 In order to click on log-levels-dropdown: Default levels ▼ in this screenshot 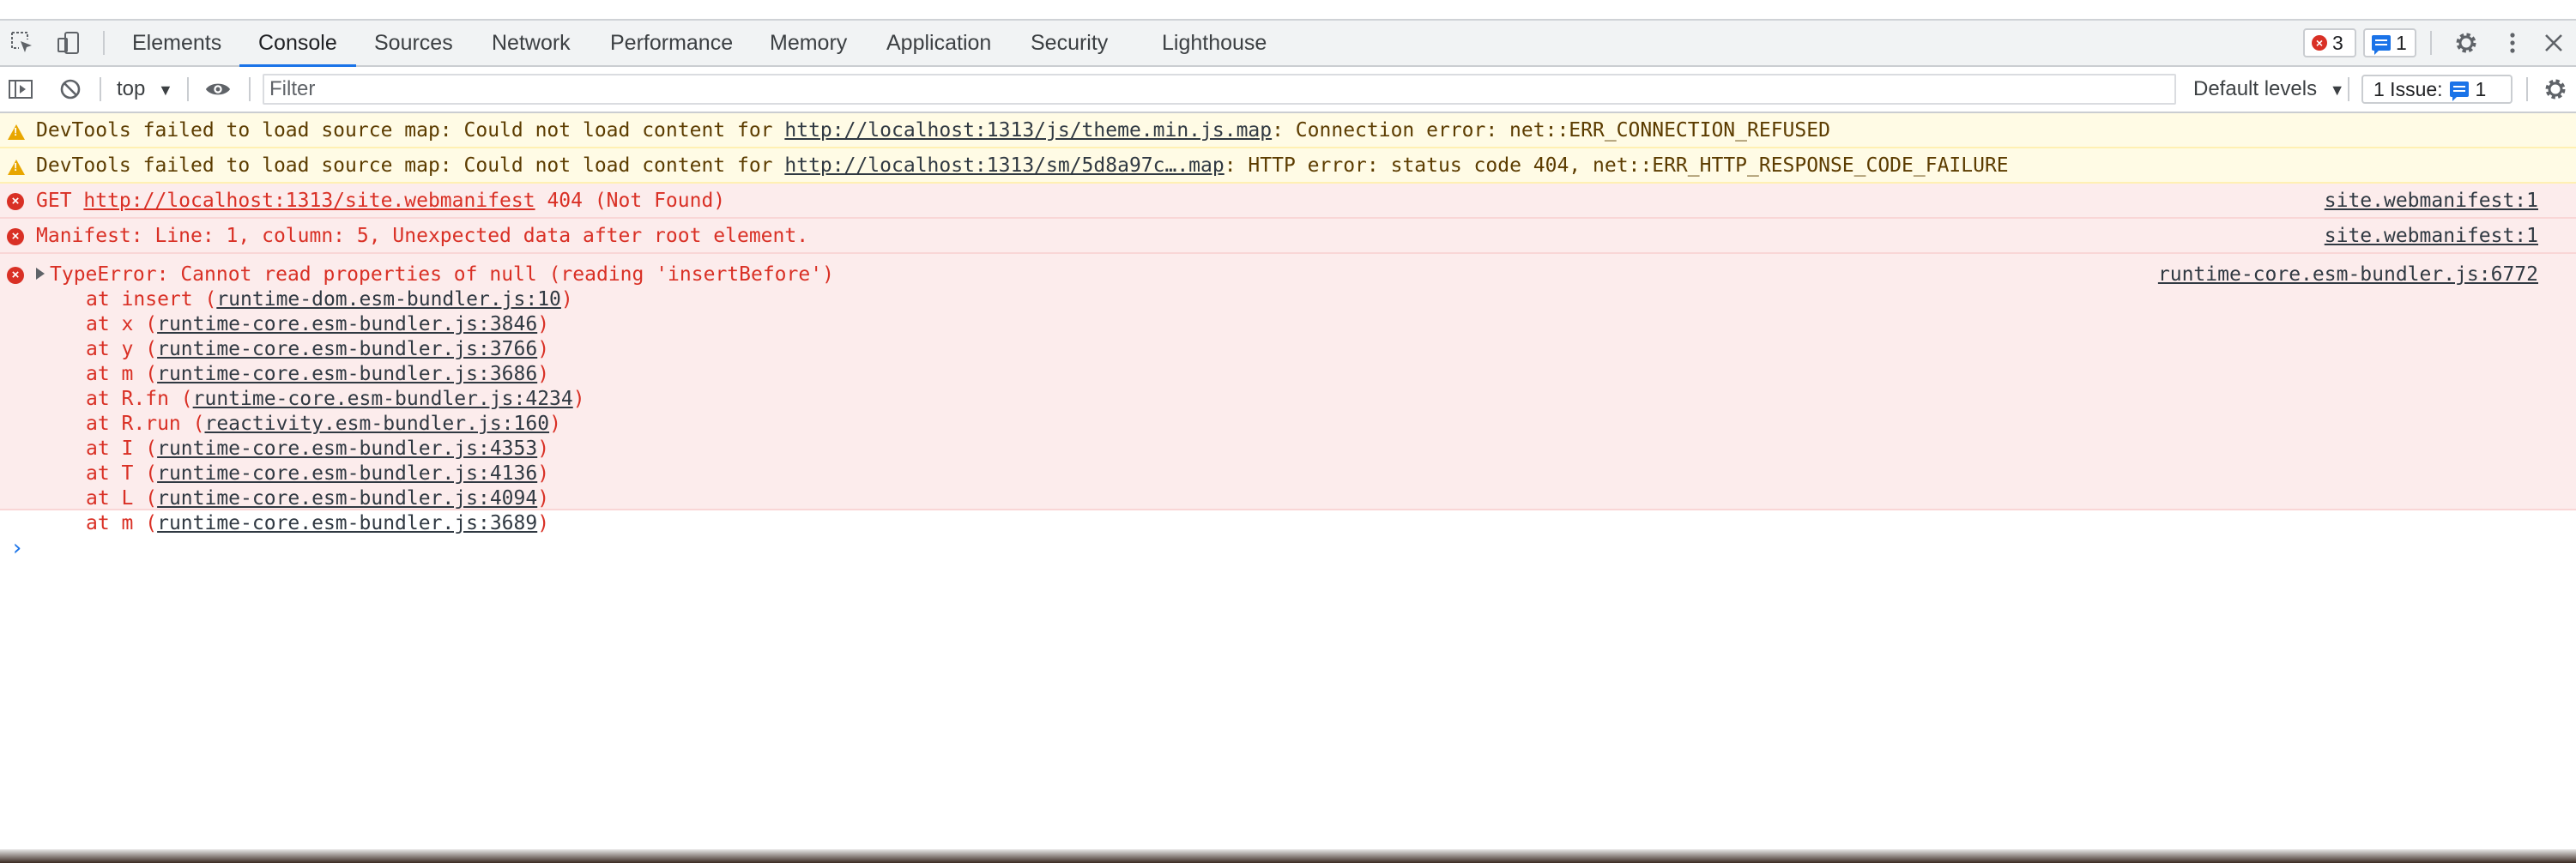, I will do `click(2269, 90)`.